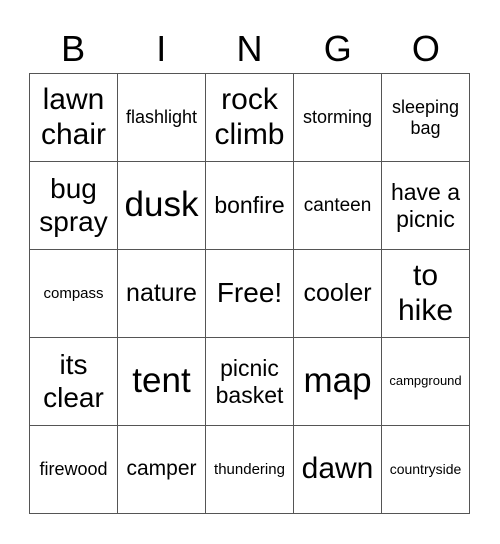  Describe the element at coordinates (338, 470) in the screenshot. I see `bingo-cell: dawn` at that location.